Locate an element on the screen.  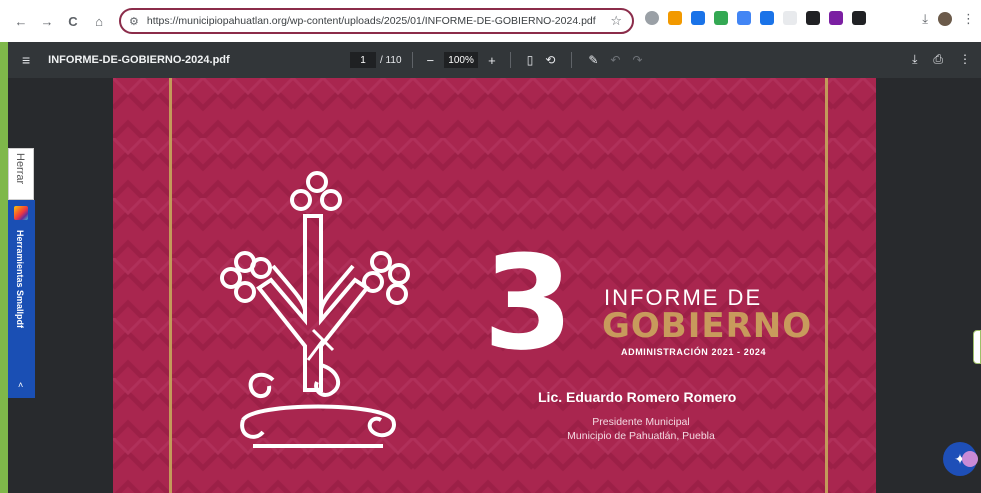
smallpdf-tools-label: Herramientas Smallpdf is located at coordinates (20, 279).